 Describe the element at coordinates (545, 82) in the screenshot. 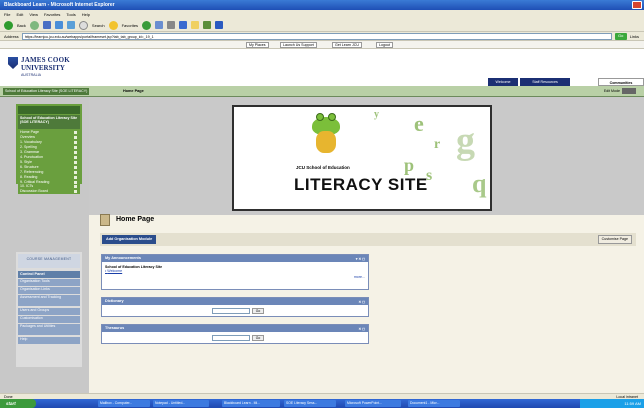

I see `tab-staff-resources: Staff Resources` at that location.